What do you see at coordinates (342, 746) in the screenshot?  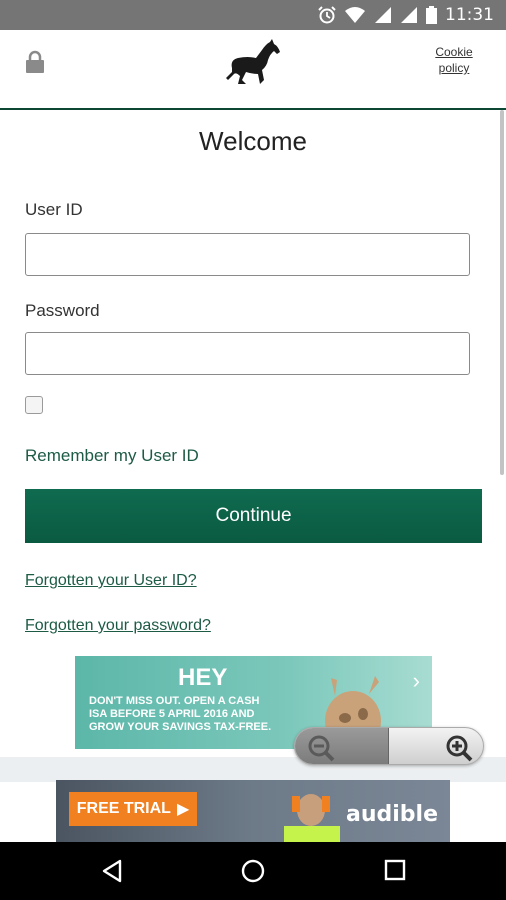 I see `zoom-out-button` at bounding box center [342, 746].